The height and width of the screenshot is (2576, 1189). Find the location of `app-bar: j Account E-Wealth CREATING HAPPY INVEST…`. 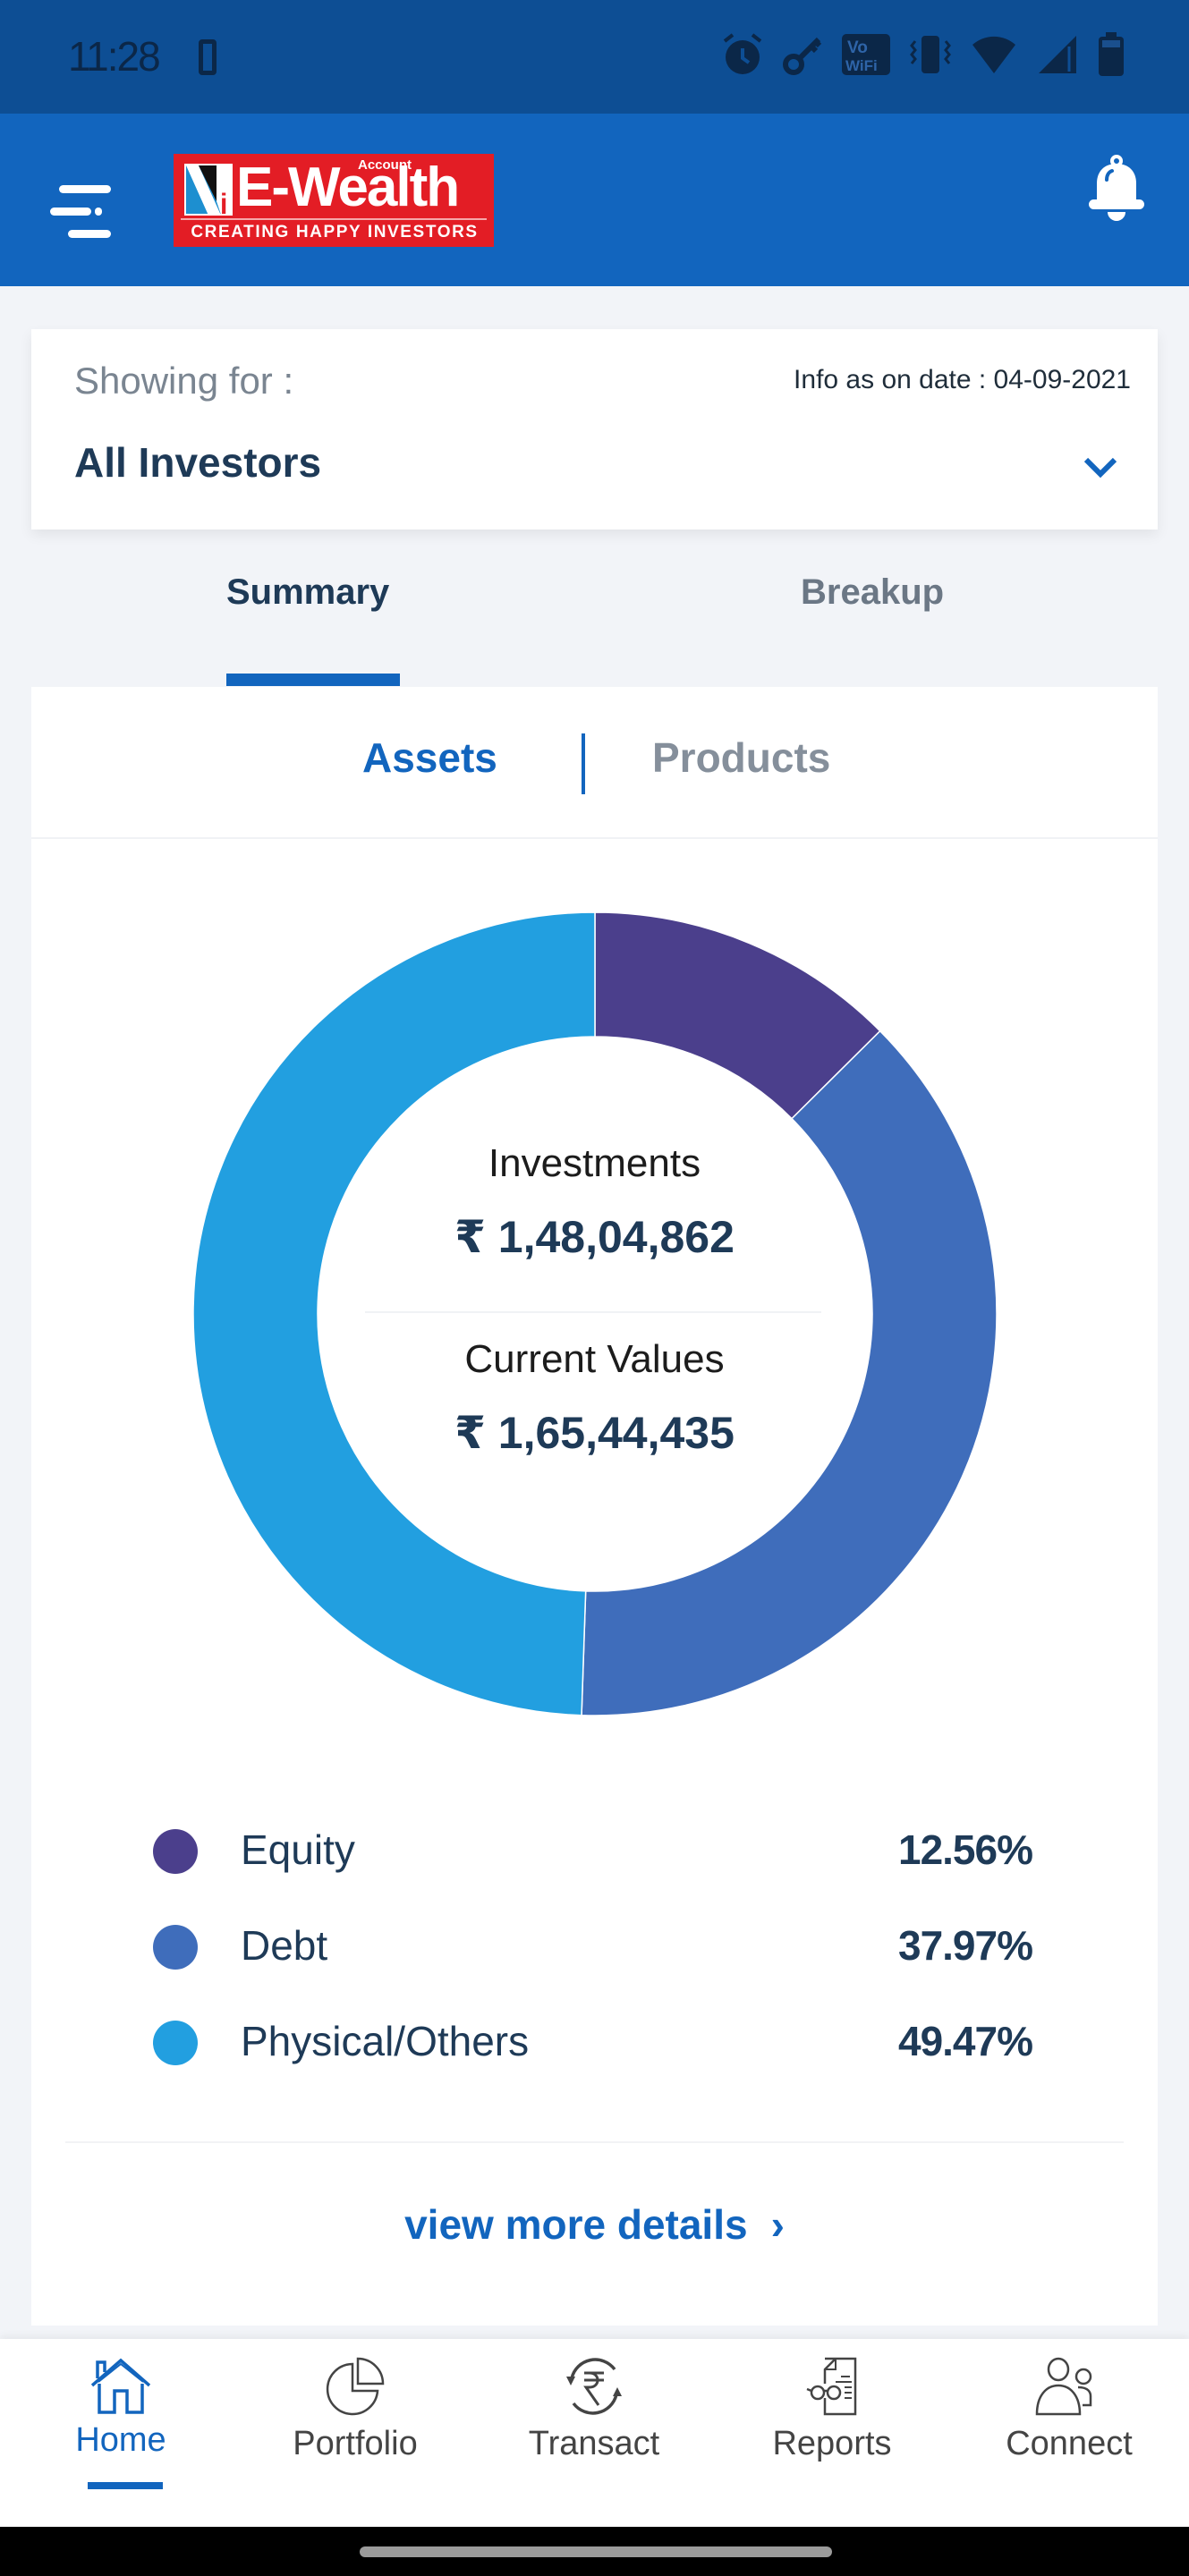

app-bar: j Account E-Wealth CREATING HAPPY INVEST… is located at coordinates (594, 200).